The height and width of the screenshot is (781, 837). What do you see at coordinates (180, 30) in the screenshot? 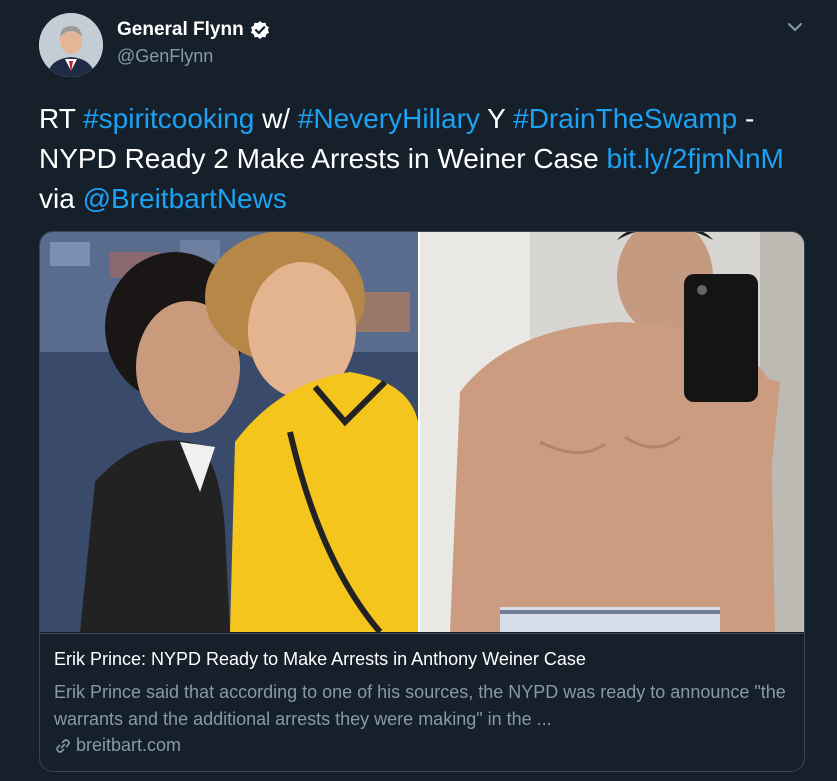
I see `author-display-name: General Flynn` at bounding box center [180, 30].